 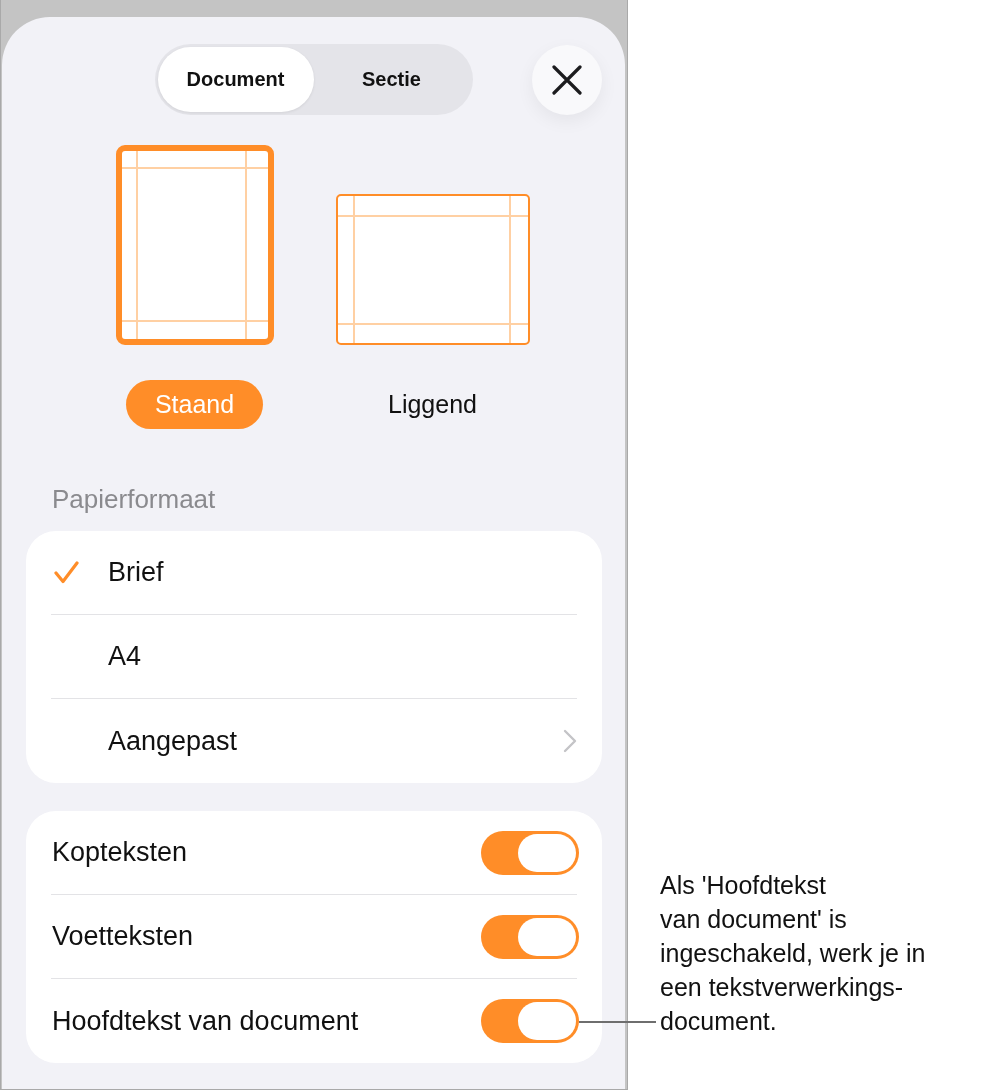 What do you see at coordinates (122, 936) in the screenshot?
I see `setting-label: Voetteksten` at bounding box center [122, 936].